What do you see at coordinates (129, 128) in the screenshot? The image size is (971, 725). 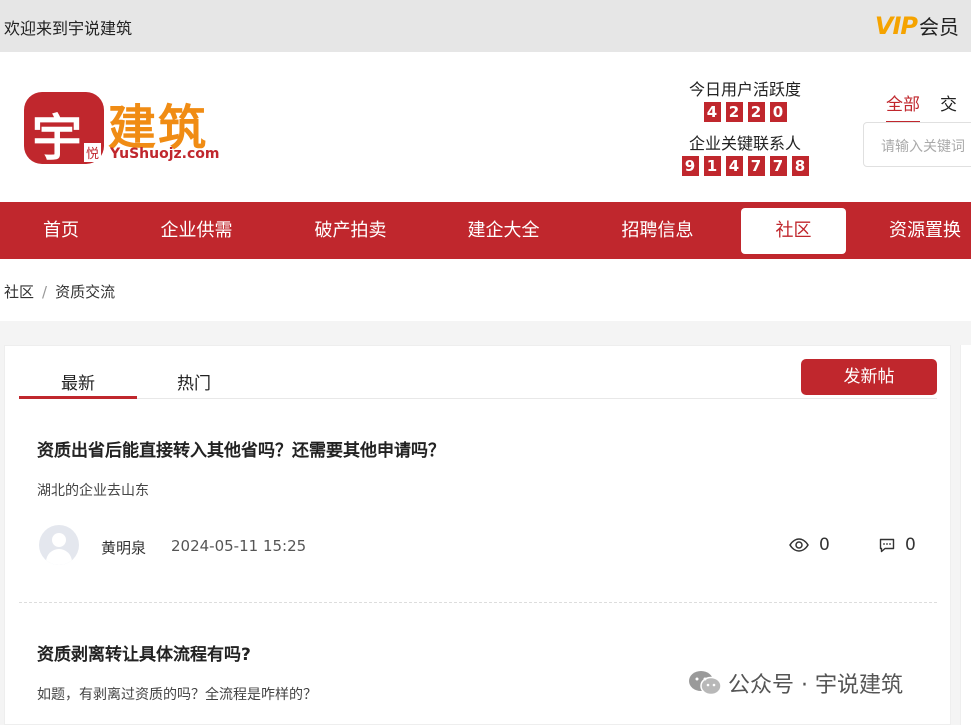 I see `site-logo: 宇 悦 建筑 YuShuojz.com` at bounding box center [129, 128].